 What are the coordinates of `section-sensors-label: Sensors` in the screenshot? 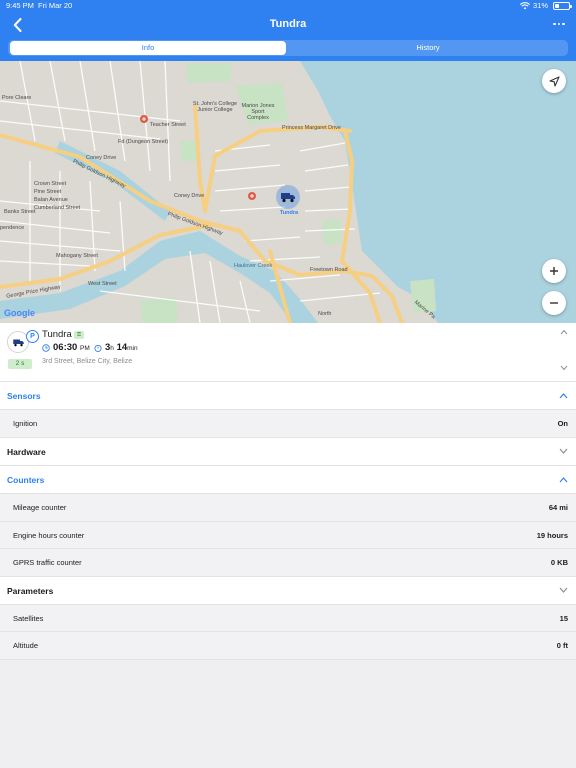 It's located at (24, 396).